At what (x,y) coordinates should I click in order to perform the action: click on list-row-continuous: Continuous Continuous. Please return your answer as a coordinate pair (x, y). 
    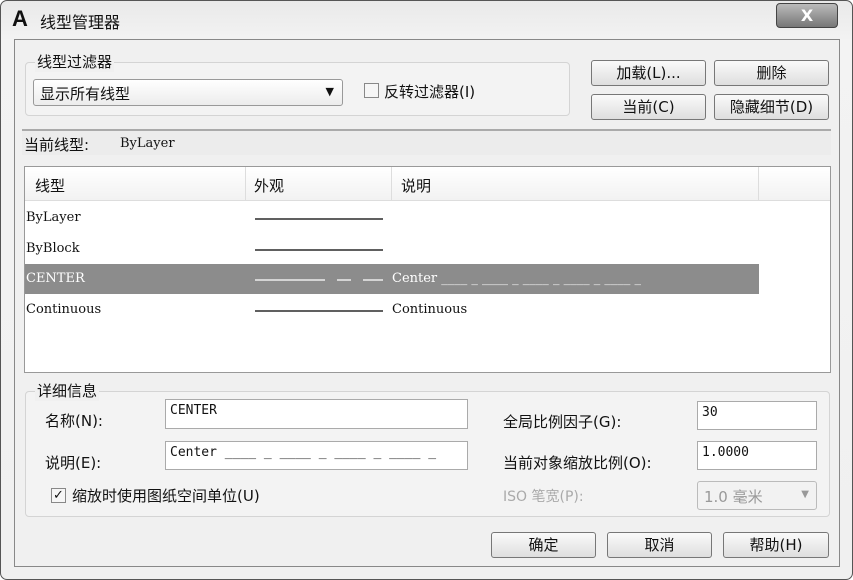
    Looking at the image, I should click on (427, 310).